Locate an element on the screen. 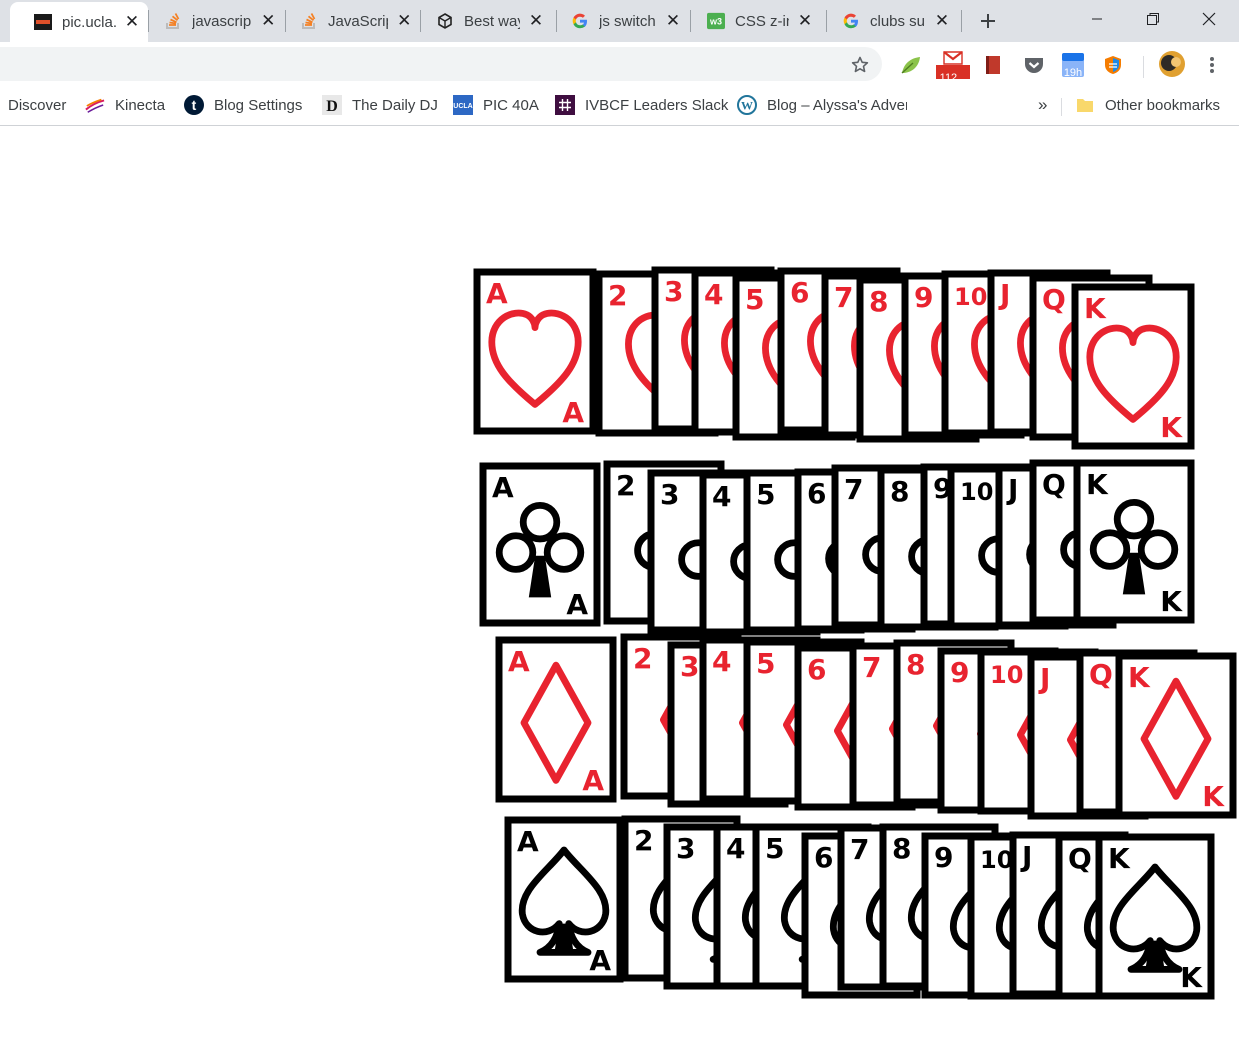 The height and width of the screenshot is (1042, 1239). card-a-of-diamonds: AA is located at coordinates (556, 719).